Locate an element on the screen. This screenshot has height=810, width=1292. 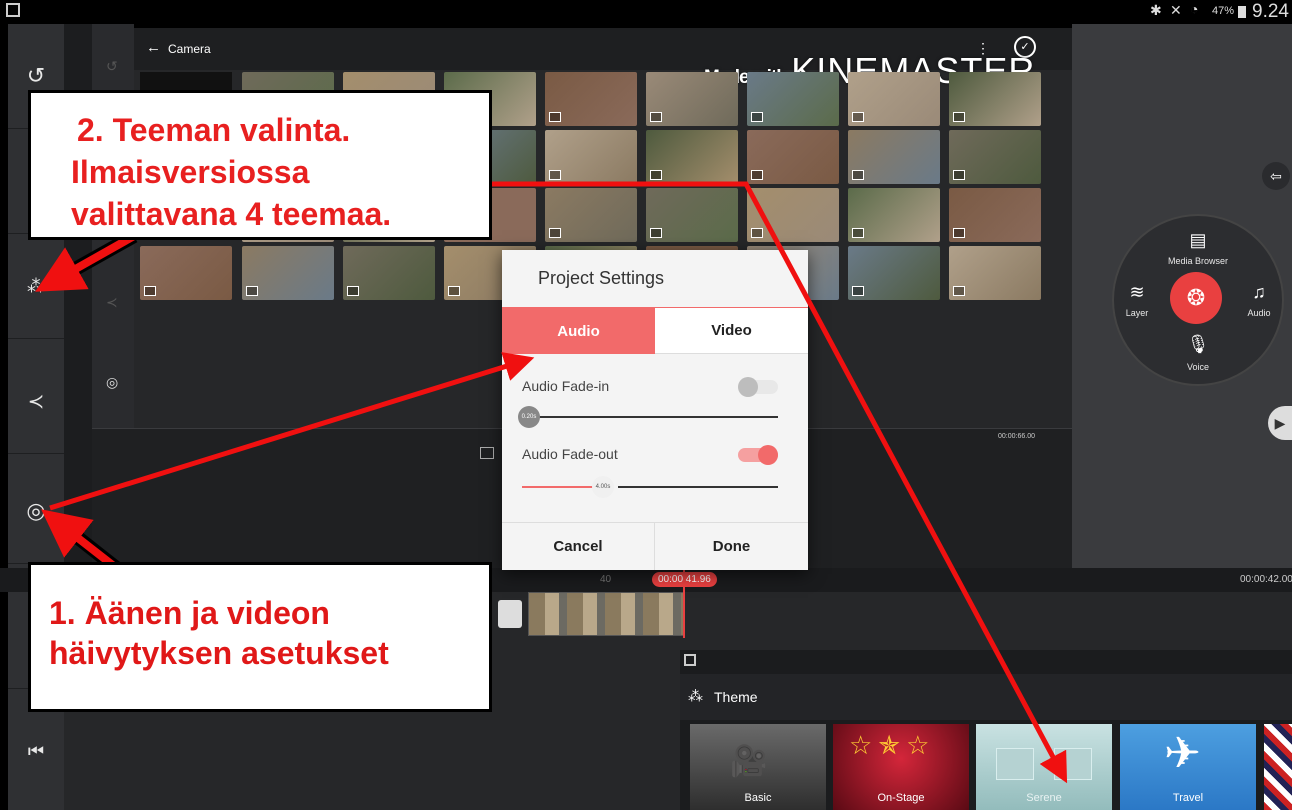
callout-settings: 1. Äänen ja videon häivytyksen asetukset is located at coordinates (260, 637).